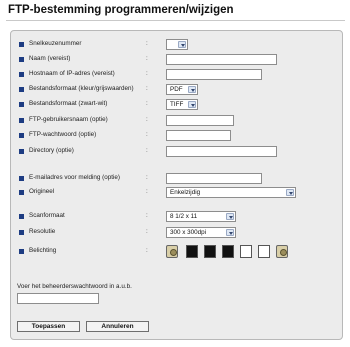 The image size is (350, 347). What do you see at coordinates (185, 192) in the screenshot?
I see `select-value: Enkelzijdig` at bounding box center [185, 192].